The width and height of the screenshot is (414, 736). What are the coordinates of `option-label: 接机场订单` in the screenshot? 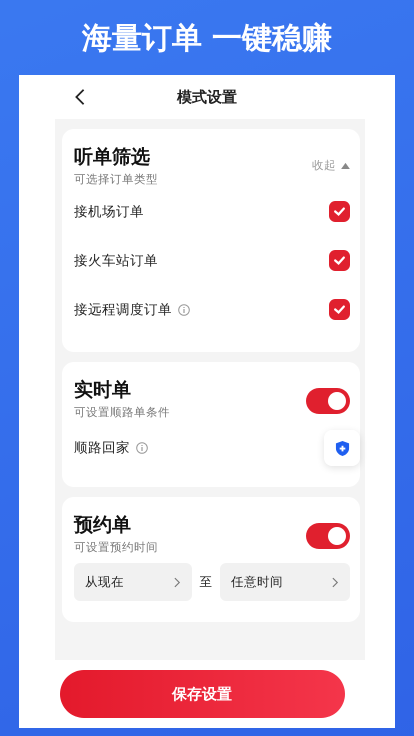 It's located at (109, 211).